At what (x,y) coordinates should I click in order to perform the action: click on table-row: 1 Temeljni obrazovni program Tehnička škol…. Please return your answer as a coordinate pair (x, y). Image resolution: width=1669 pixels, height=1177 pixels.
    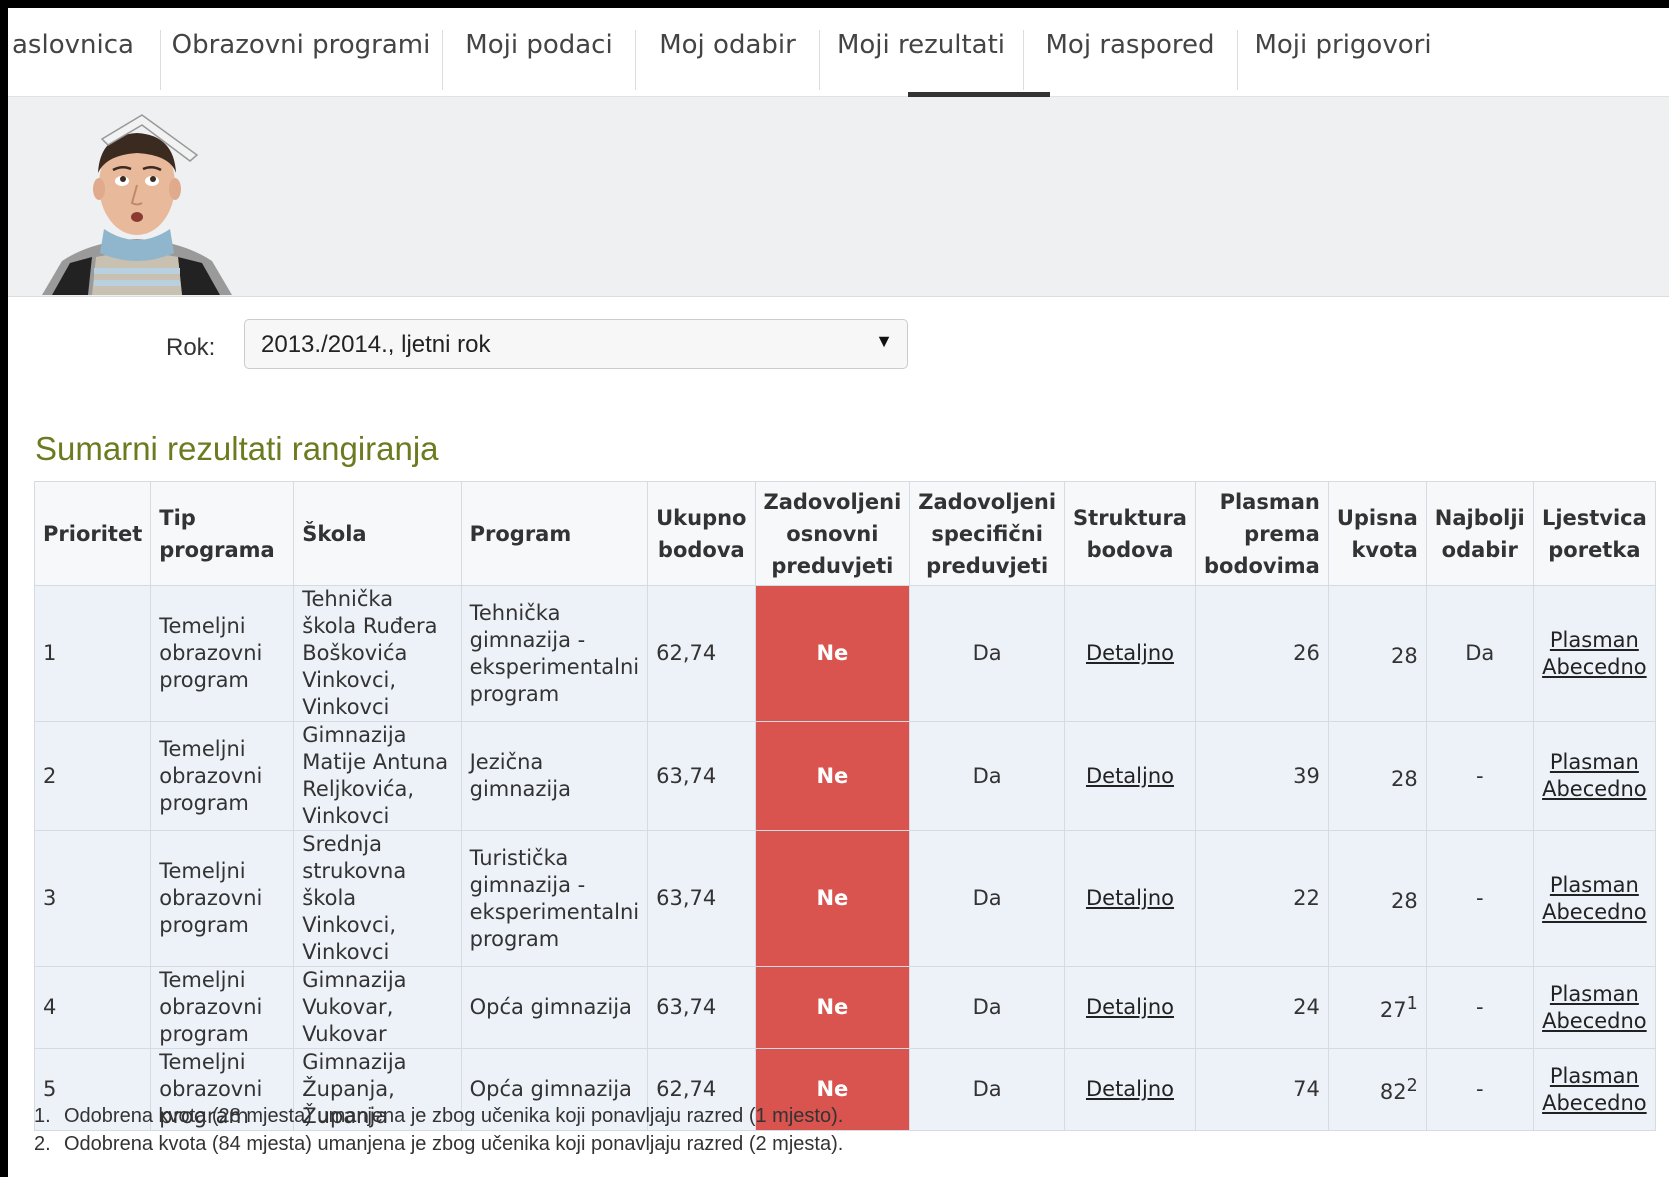
    Looking at the image, I should click on (845, 653).